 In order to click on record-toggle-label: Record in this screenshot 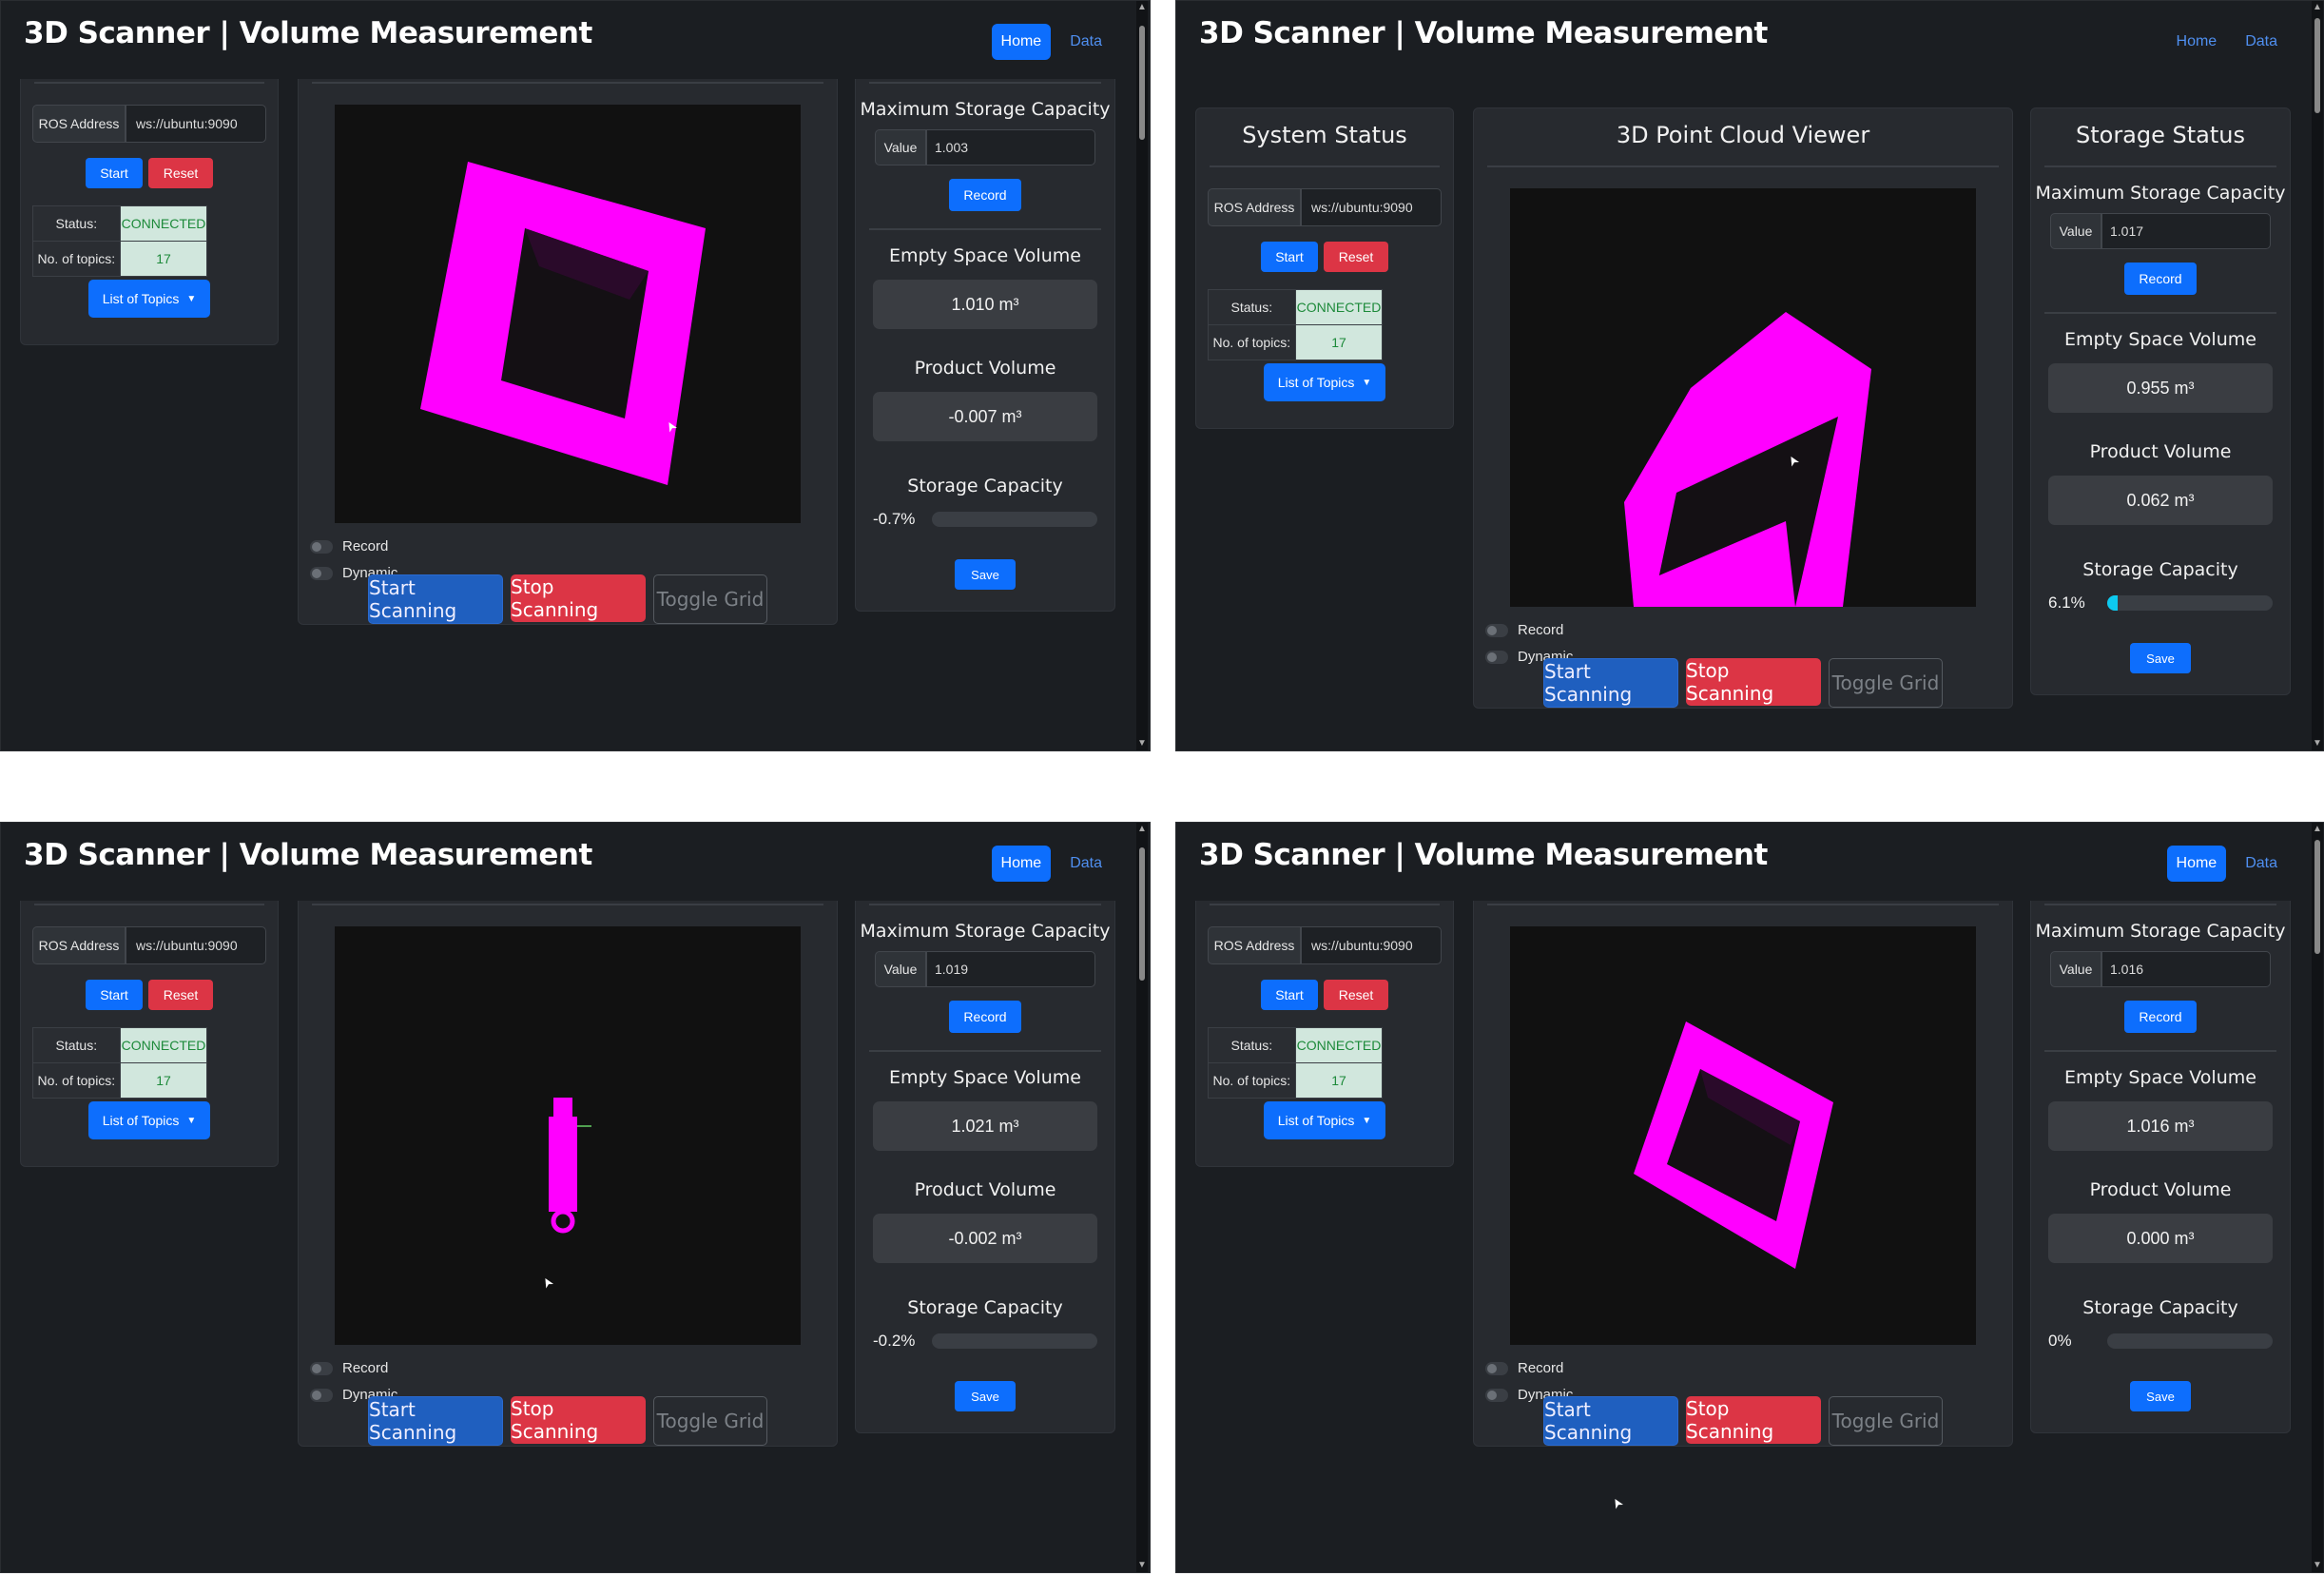, I will do `click(366, 1368)`.